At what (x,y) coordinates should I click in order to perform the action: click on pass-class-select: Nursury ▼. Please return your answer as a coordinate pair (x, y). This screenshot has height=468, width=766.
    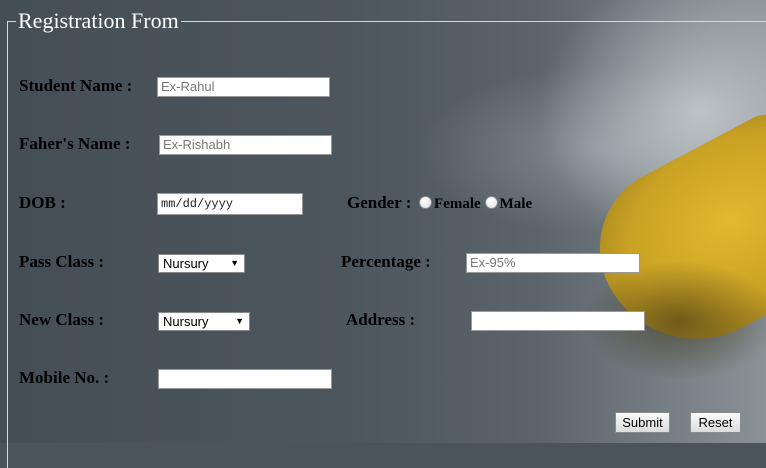
    Looking at the image, I should click on (201, 263).